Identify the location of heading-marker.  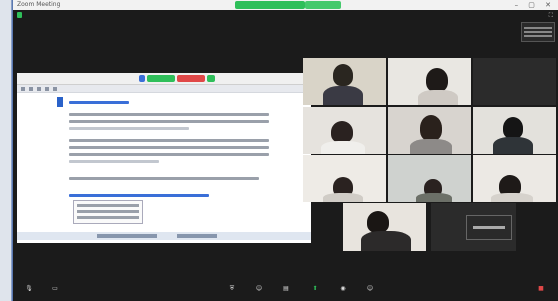
(60, 102).